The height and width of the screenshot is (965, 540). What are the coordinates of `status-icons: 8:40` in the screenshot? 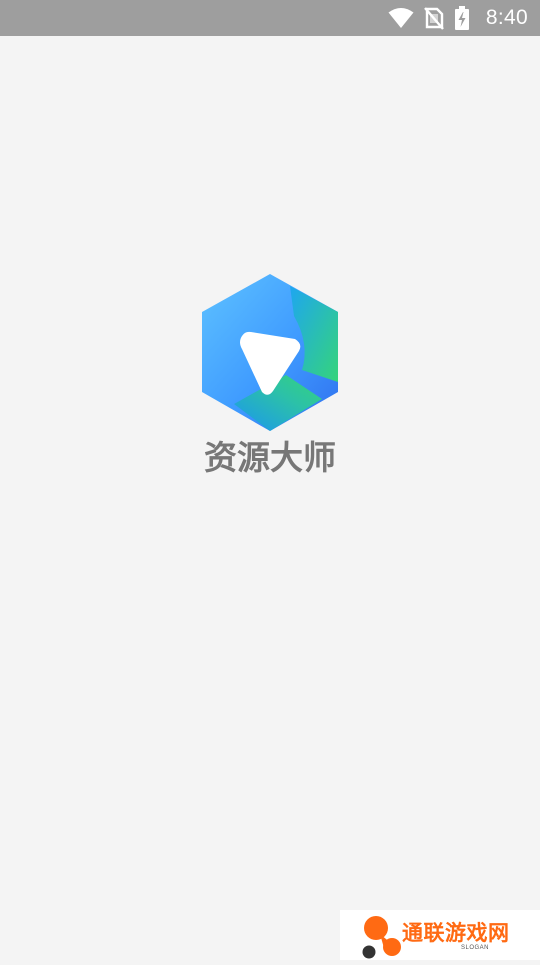 It's located at (458, 18).